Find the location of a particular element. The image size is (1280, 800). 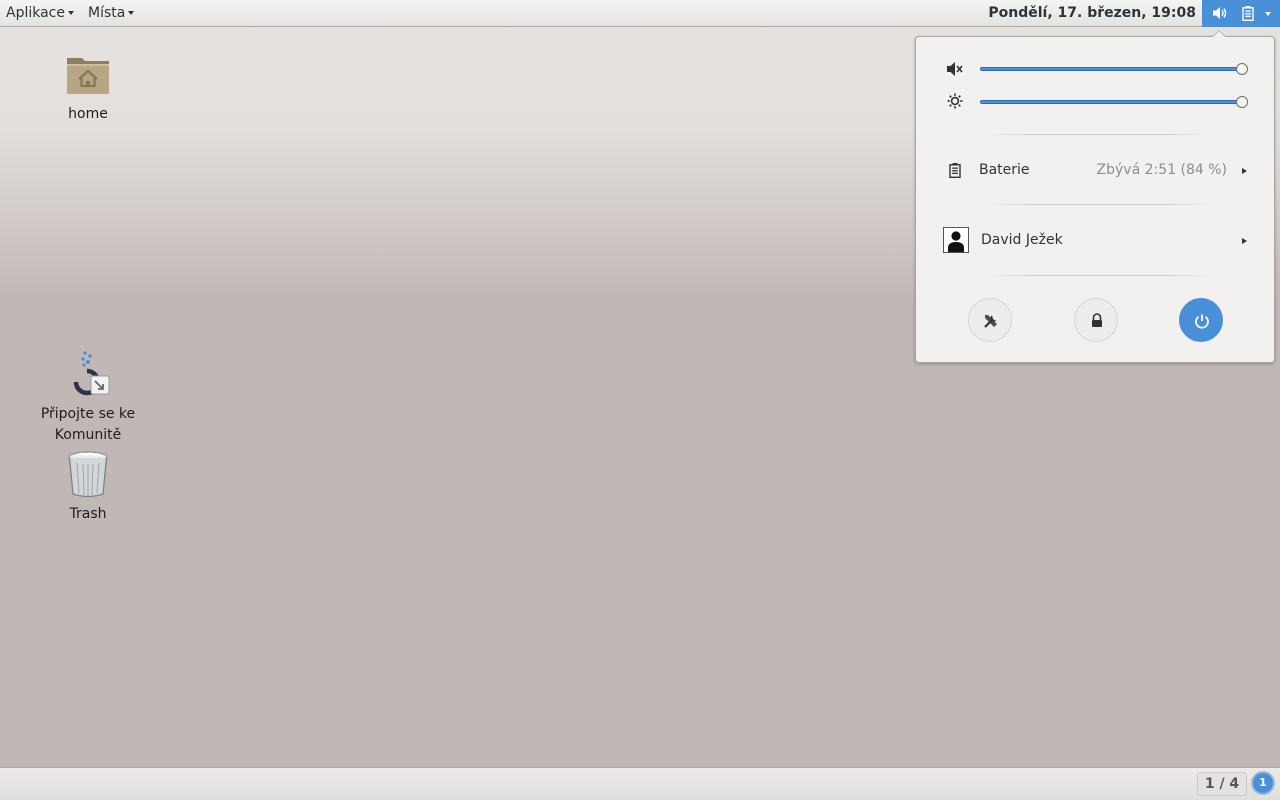

trash-icon is located at coordinates (88, 474).